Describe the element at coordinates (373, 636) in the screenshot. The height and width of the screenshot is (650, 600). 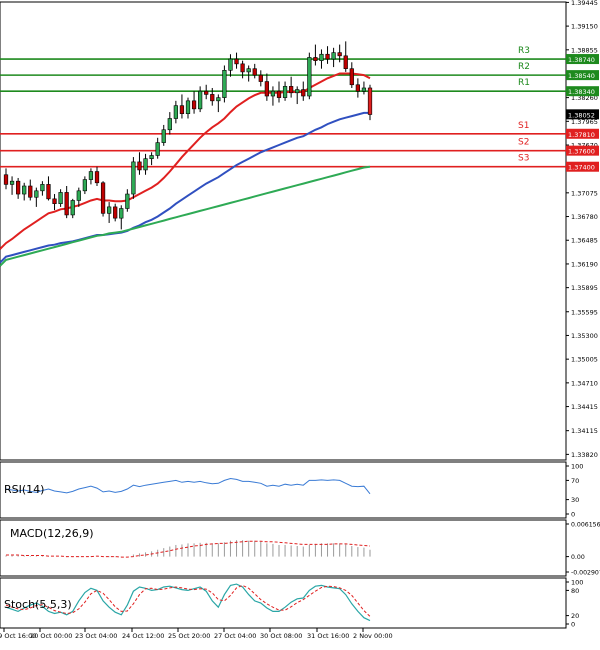
I see `time-tick-label: 2 Nov 00:00` at that location.